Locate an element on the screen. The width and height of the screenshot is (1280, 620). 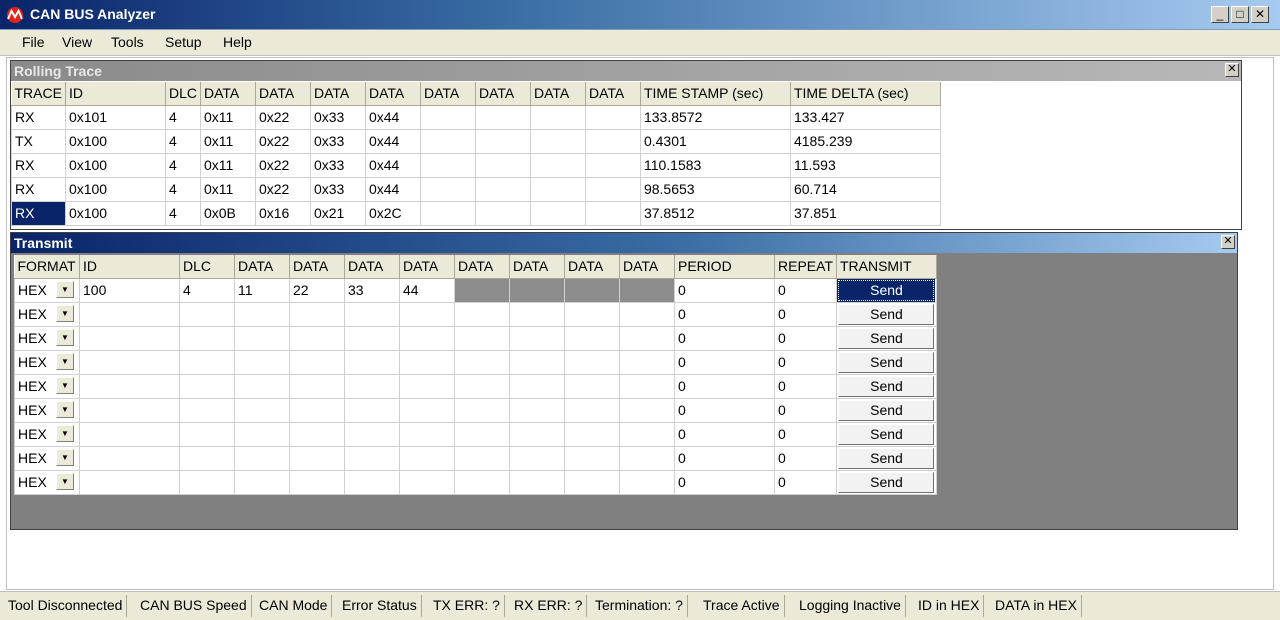
trace-cell-time-delta: 37.851 is located at coordinates (865, 213).